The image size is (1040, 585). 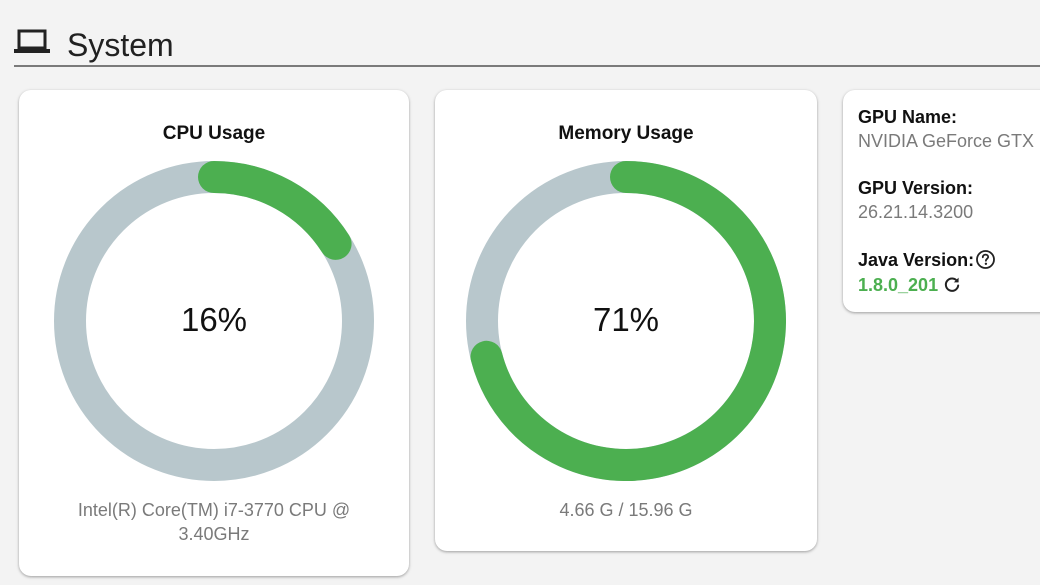 What do you see at coordinates (120, 45) in the screenshot?
I see `section-title: System` at bounding box center [120, 45].